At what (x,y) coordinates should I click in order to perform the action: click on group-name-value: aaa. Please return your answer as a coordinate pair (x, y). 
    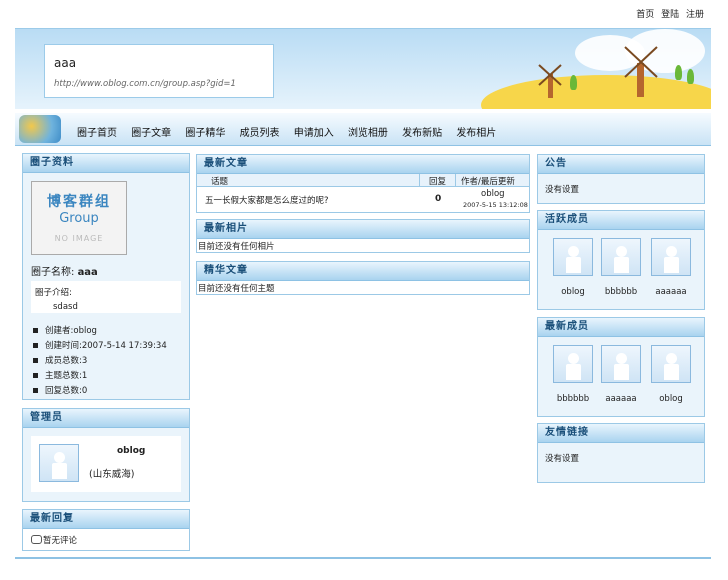
    Looking at the image, I should click on (87, 272).